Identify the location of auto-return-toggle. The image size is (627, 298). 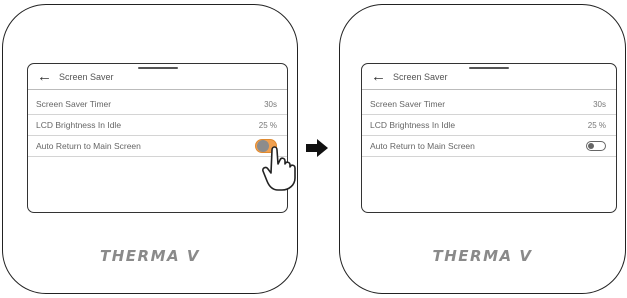
(596, 146).